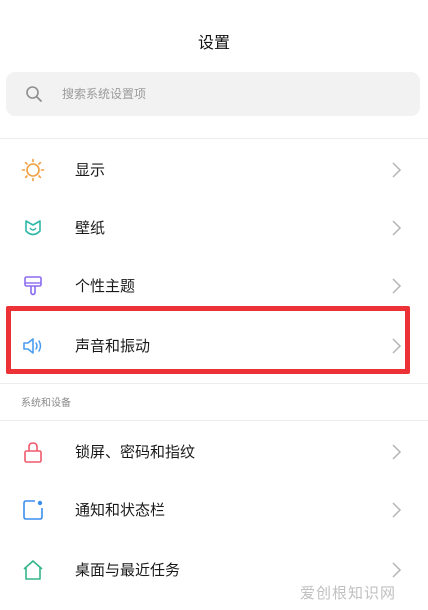  Describe the element at coordinates (208, 340) in the screenshot. I see `highlight-box` at that location.